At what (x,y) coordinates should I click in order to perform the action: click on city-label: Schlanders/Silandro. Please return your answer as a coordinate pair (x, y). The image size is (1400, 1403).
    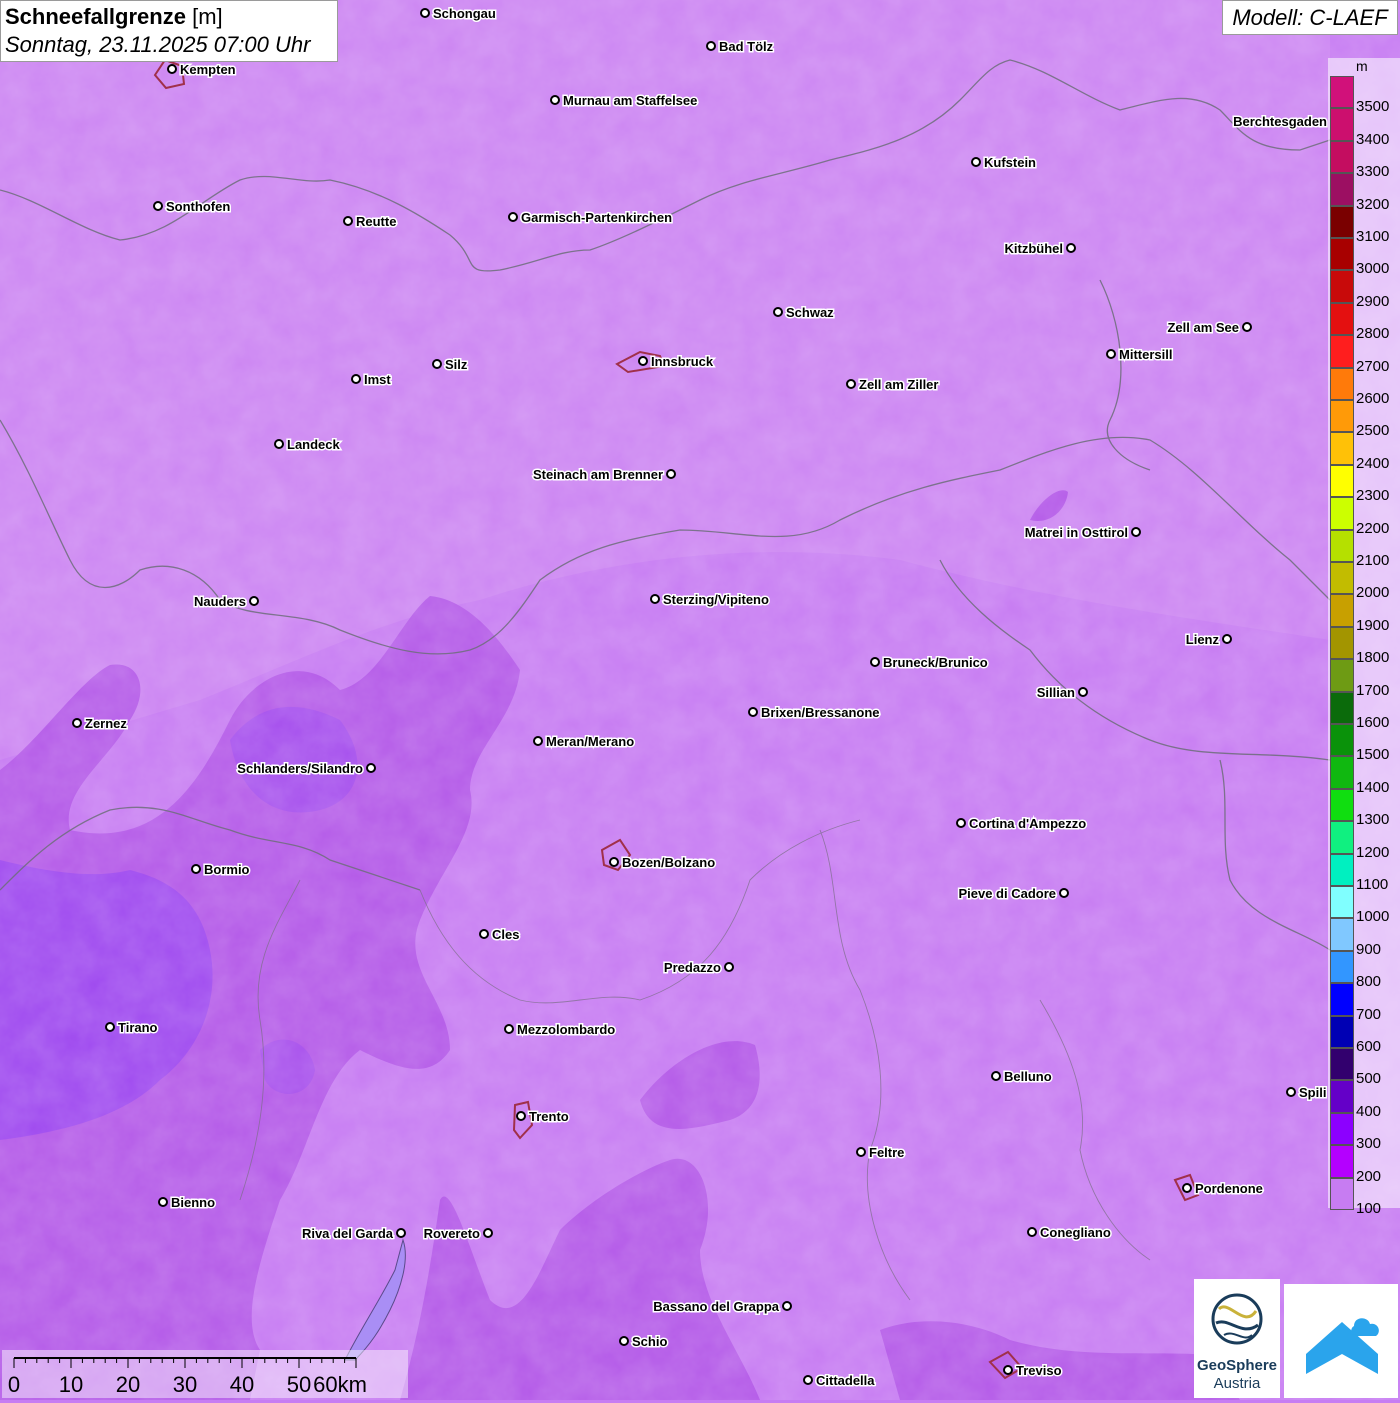
    Looking at the image, I should click on (300, 768).